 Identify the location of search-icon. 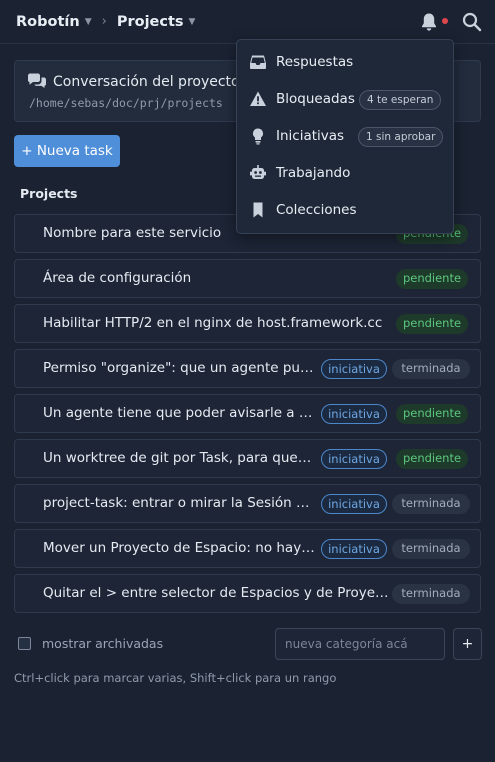
(472, 22).